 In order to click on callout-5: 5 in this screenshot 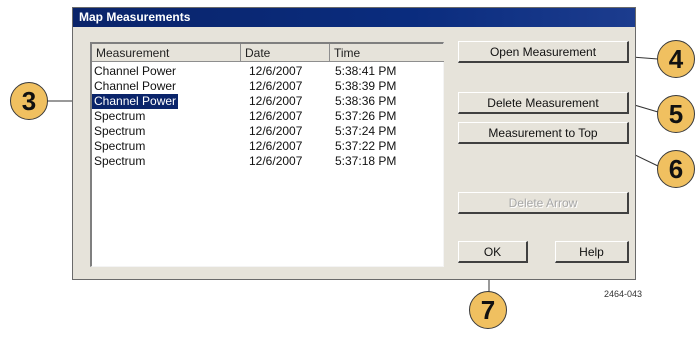, I will do `click(676, 114)`.